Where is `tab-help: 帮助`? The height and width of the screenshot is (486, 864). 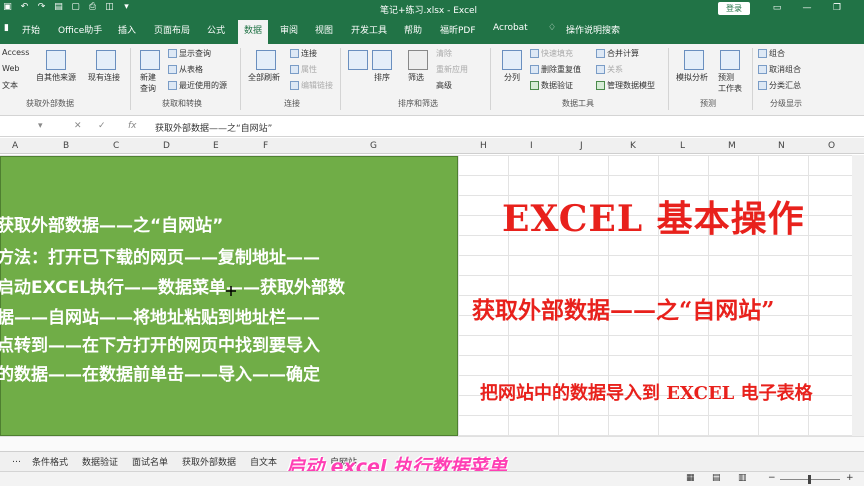 tab-help: 帮助 is located at coordinates (413, 29).